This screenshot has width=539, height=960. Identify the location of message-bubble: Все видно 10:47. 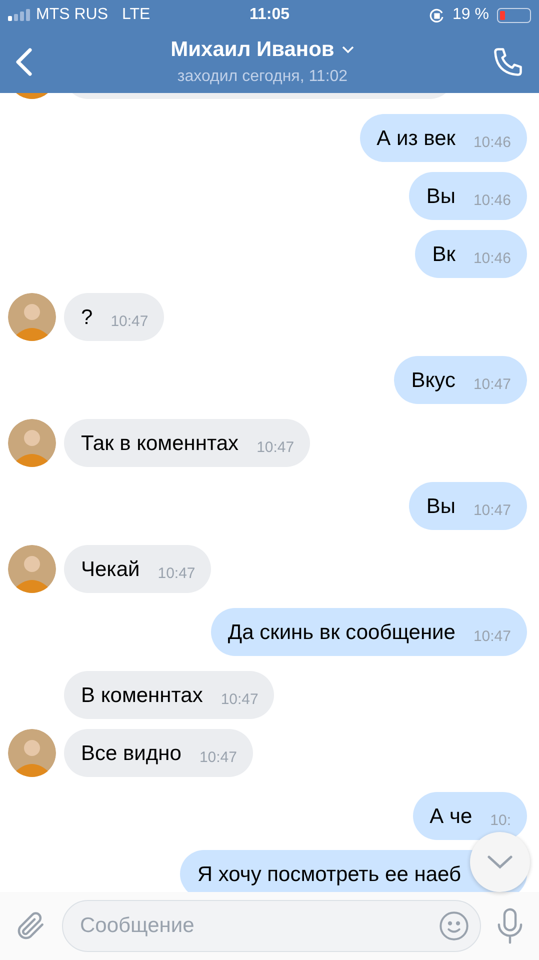
(158, 753).